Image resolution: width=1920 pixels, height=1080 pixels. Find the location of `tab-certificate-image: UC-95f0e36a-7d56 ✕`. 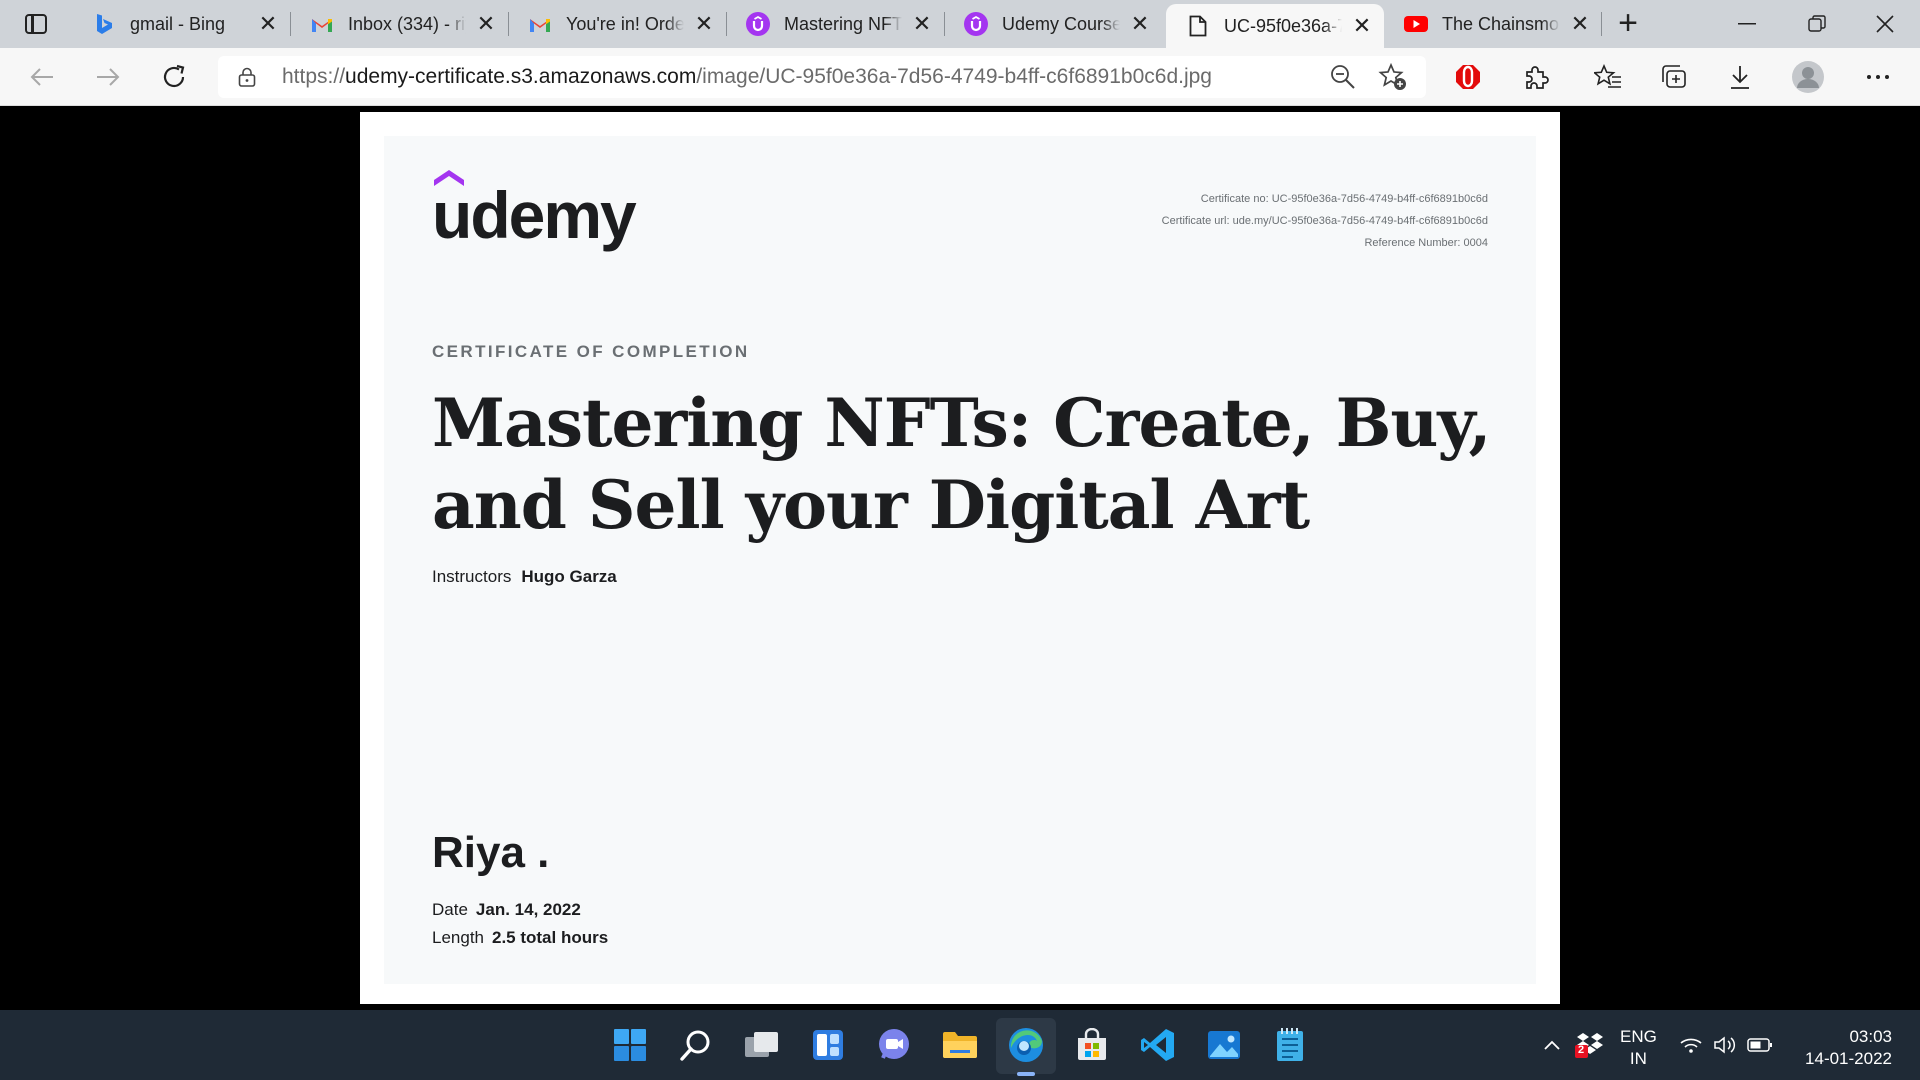

tab-certificate-image: UC-95f0e36a-7d56 ✕ is located at coordinates (1275, 26).